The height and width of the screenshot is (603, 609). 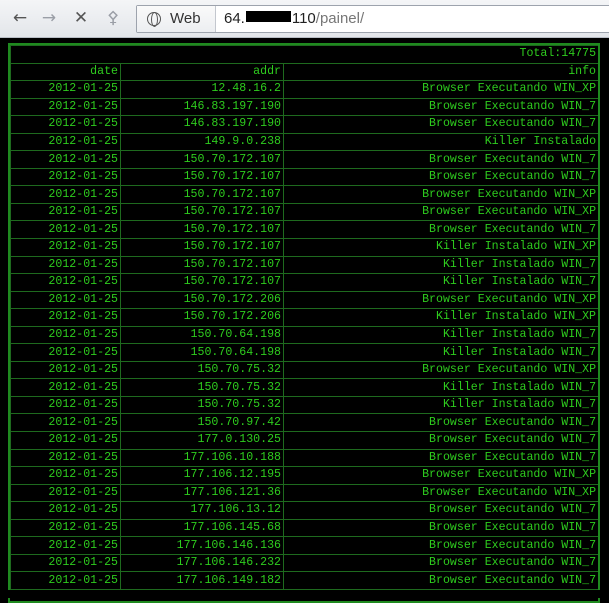 I want to click on browser-toolbar: ← → ✕ ⚴ Web 64. 110/painel/, so click(x=304, y=19).